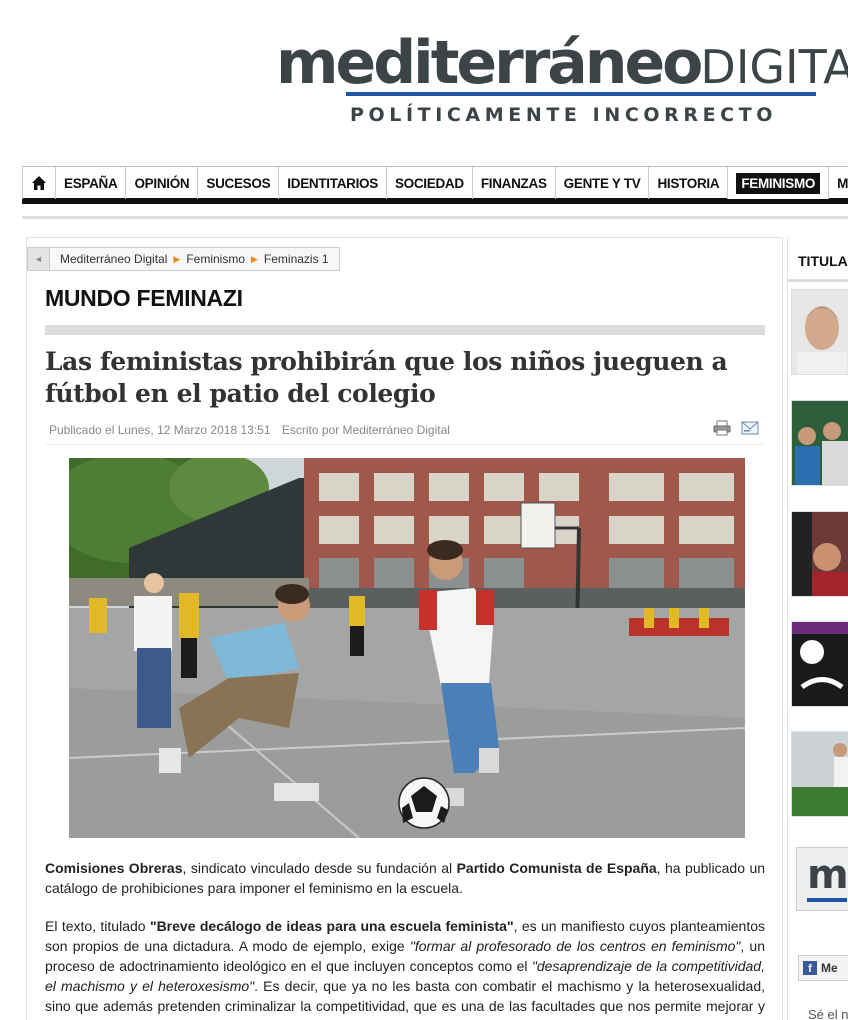  I want to click on nav-item-sociedad: SOCIEDAD, so click(430, 183).